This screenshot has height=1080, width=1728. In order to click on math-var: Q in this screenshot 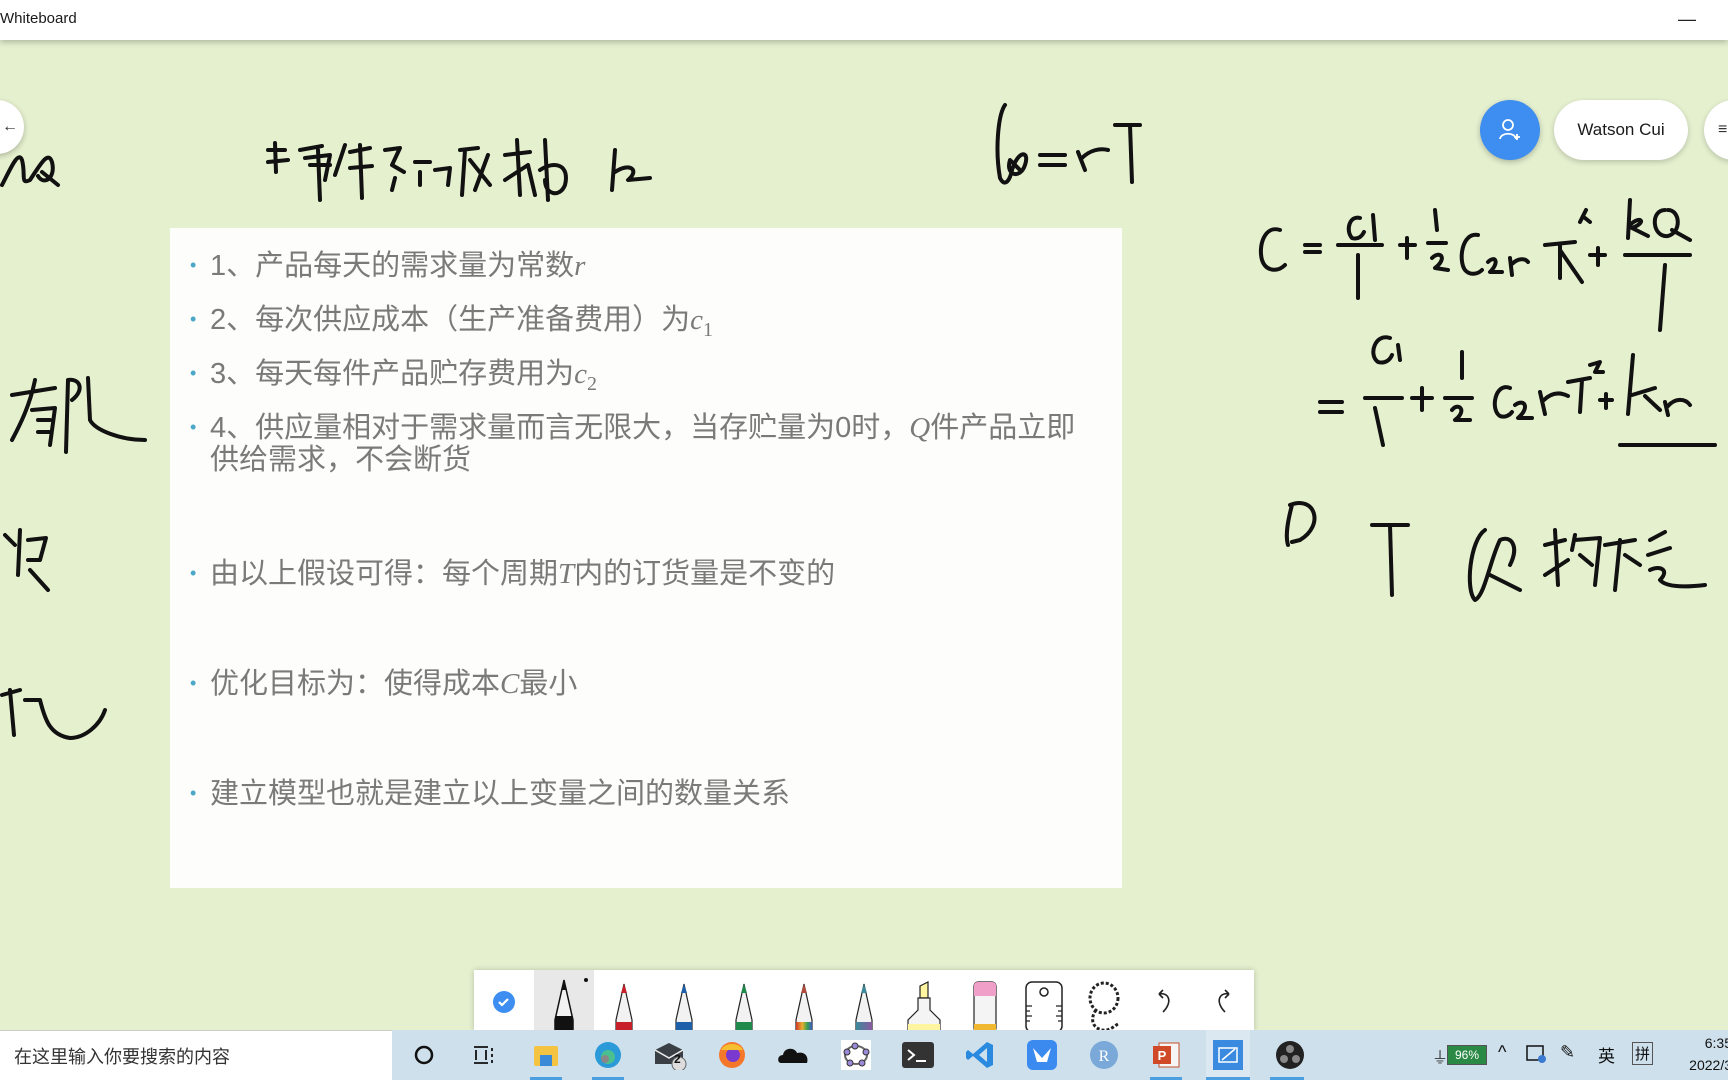, I will do `click(920, 428)`.